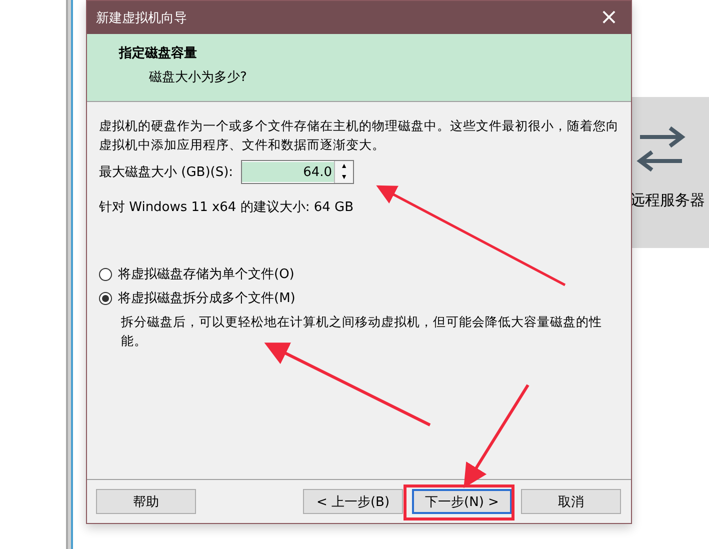 Image resolution: width=709 pixels, height=549 pixels. I want to click on close-button: ×, so click(609, 17).